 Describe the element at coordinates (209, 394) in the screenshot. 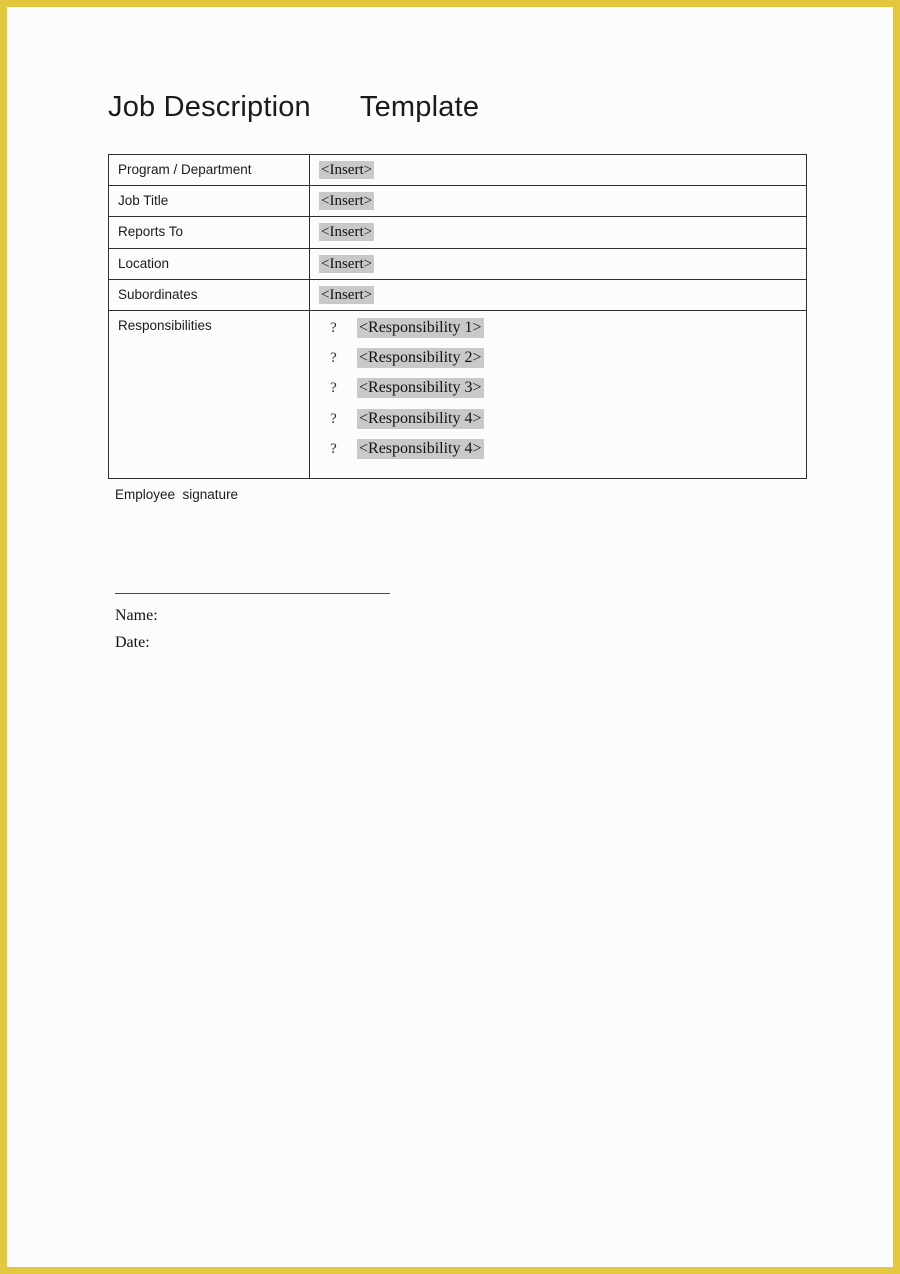

I see `row-label-responsibilities: Responsibilities` at that location.